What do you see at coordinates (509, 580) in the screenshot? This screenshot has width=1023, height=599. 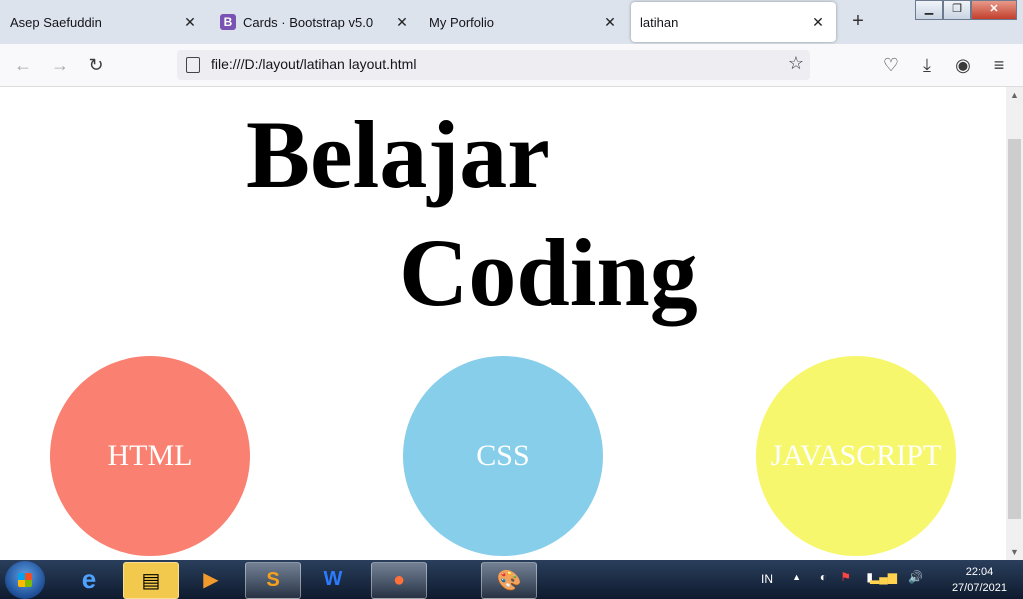 I see `paint-icon: 🎨` at bounding box center [509, 580].